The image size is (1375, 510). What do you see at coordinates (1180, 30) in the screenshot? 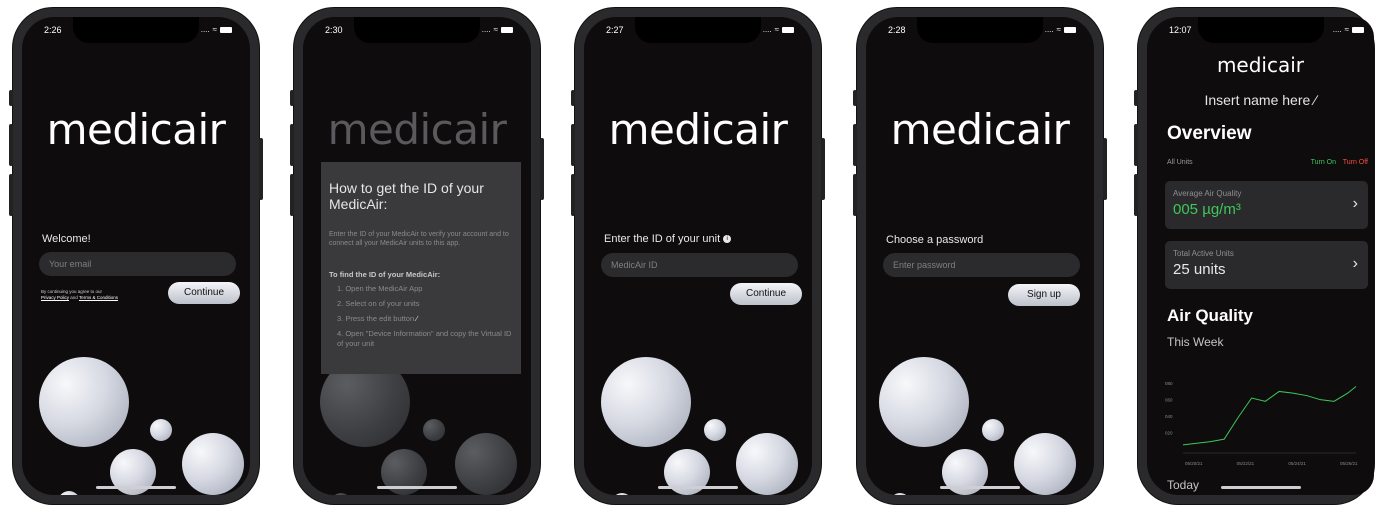
I see `status-time: 12:07` at bounding box center [1180, 30].